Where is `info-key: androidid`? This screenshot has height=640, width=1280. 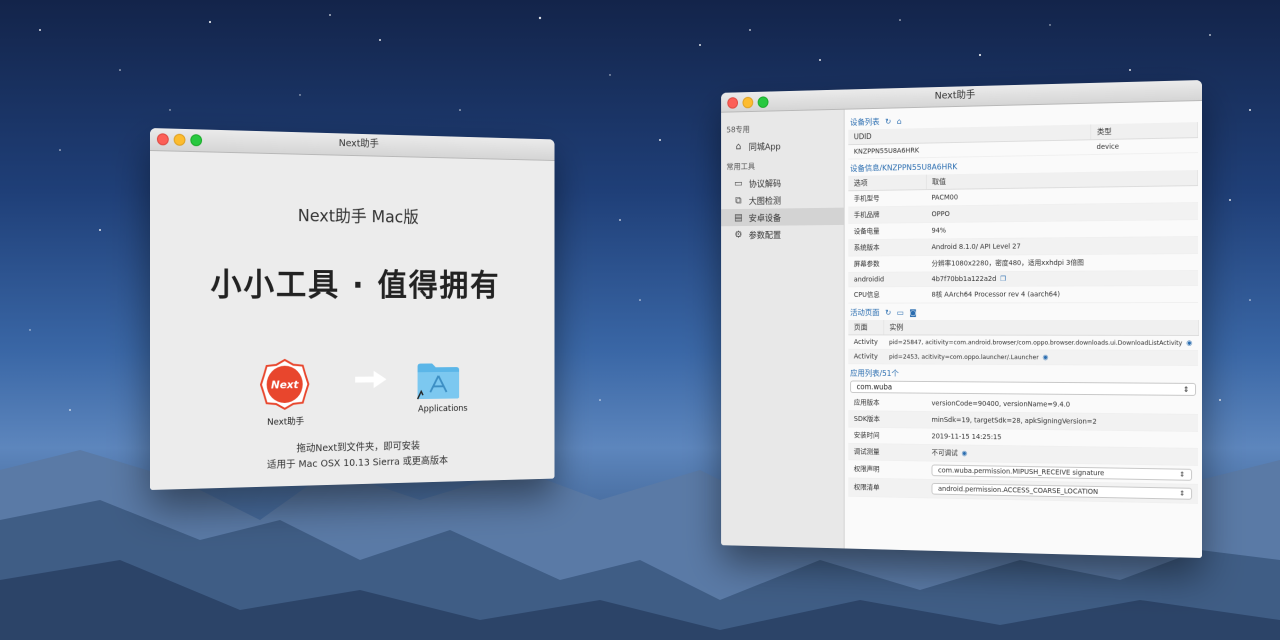 info-key: androidid is located at coordinates (887, 279).